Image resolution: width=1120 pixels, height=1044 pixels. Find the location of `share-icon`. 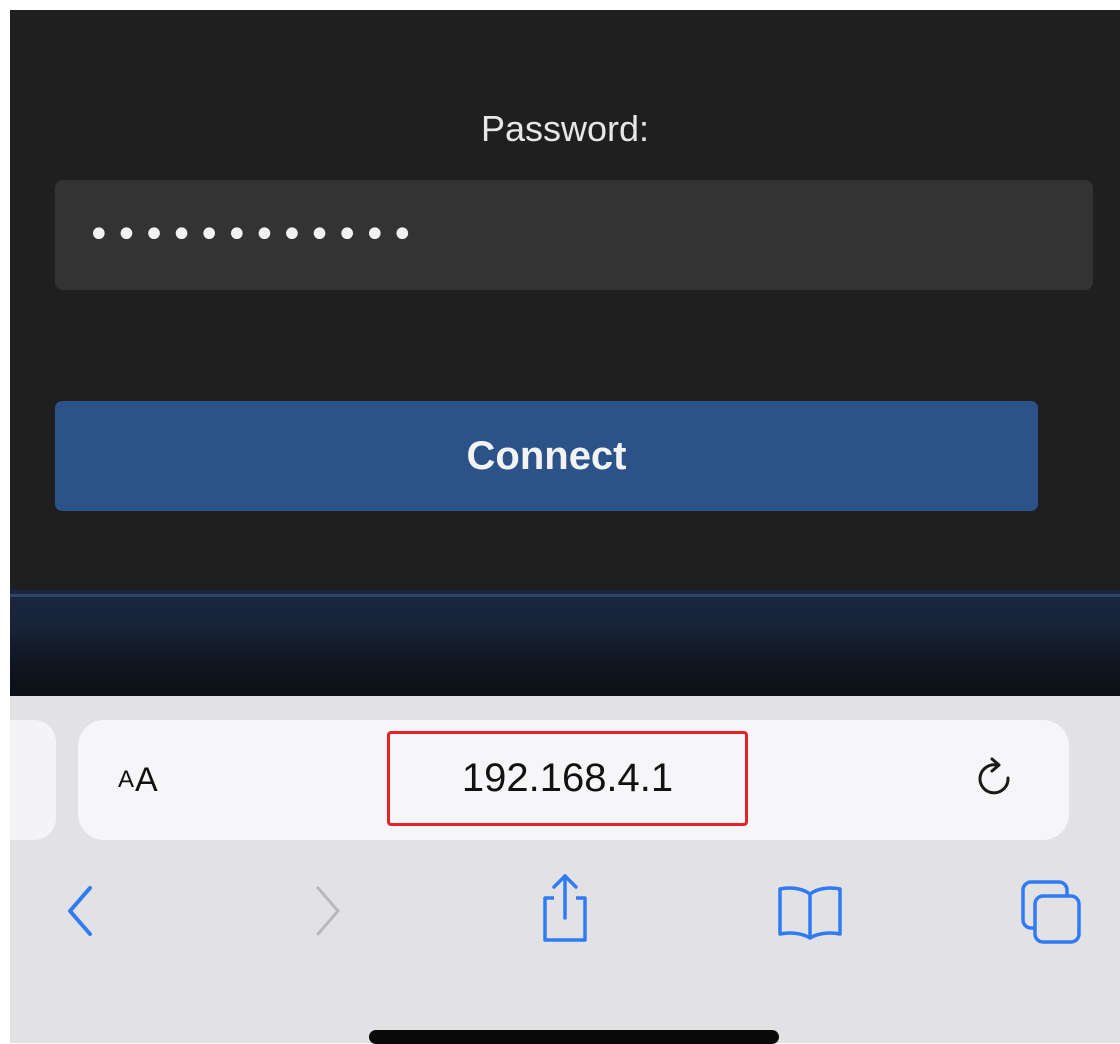

share-icon is located at coordinates (565, 909).